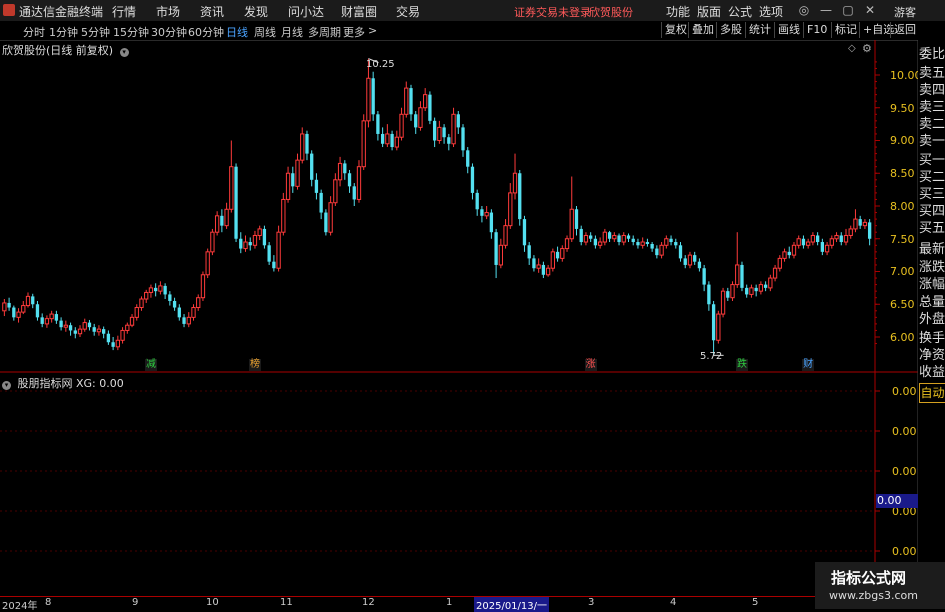 The height and width of the screenshot is (612, 945). Describe the element at coordinates (808, 365) in the screenshot. I see `event-marker: 财` at that location.